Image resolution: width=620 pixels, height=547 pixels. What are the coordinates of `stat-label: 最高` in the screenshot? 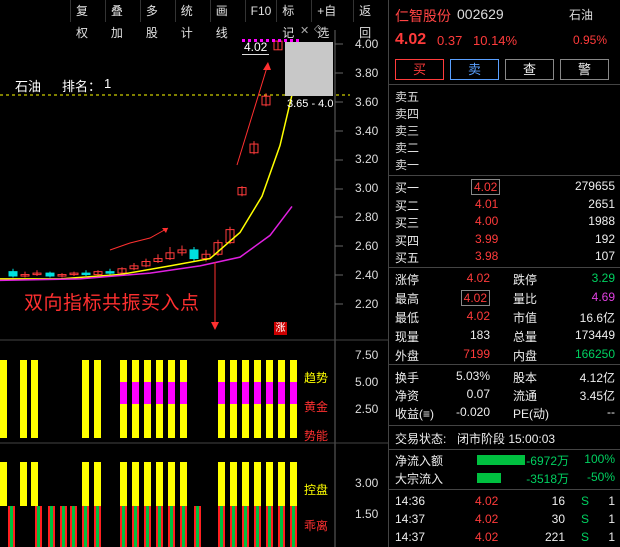 It's located at (407, 299).